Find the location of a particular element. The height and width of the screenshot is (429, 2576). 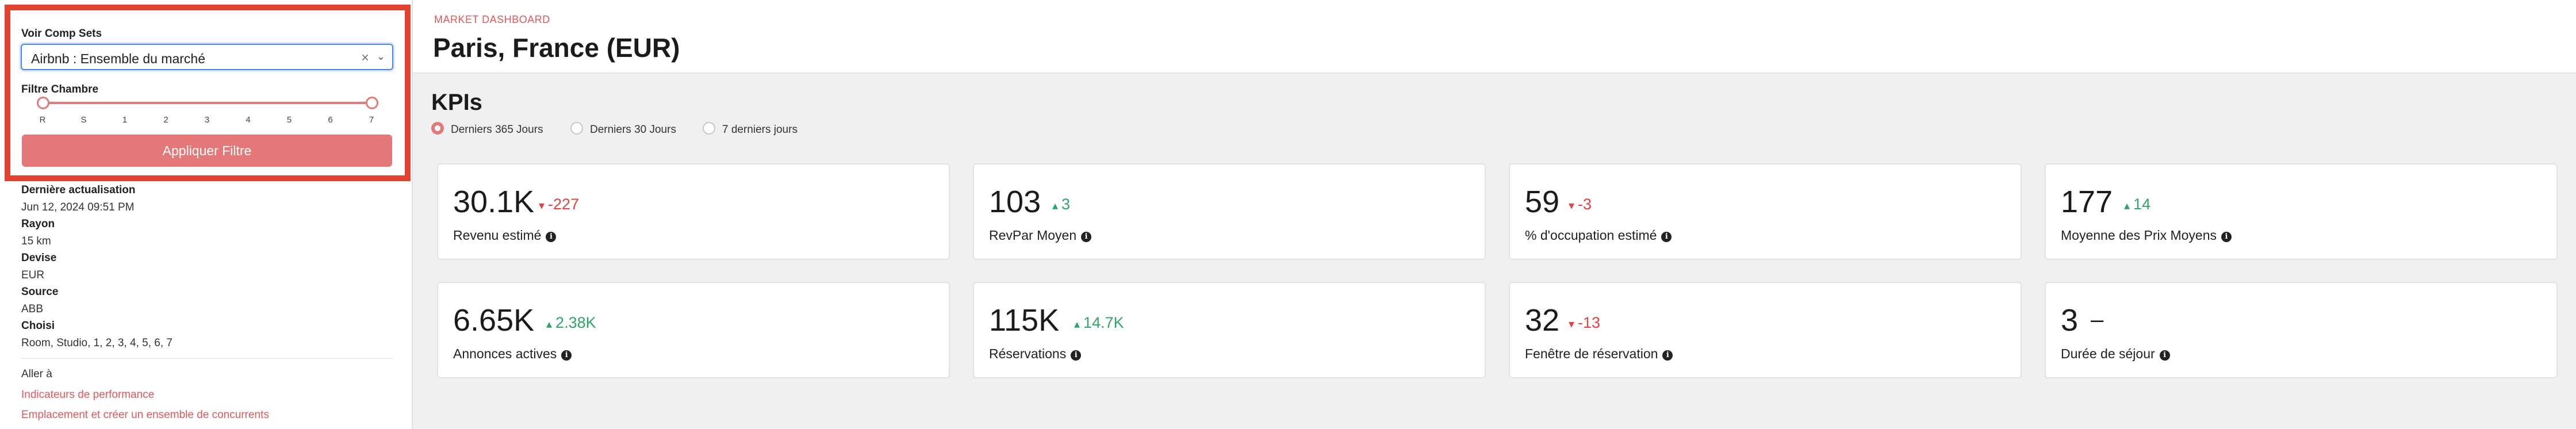

kpi-label-text: Revenu estimé is located at coordinates (497, 235).